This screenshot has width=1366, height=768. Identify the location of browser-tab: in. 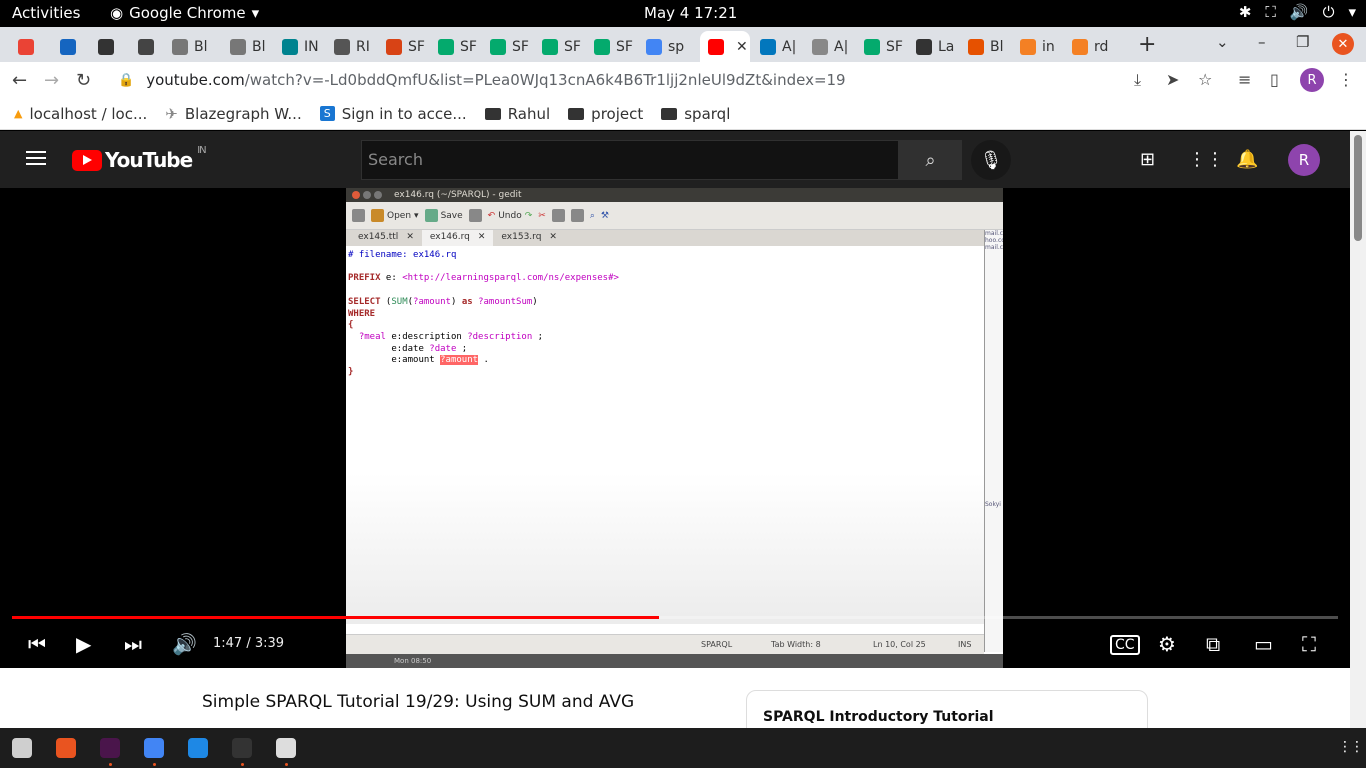
(1038, 46).